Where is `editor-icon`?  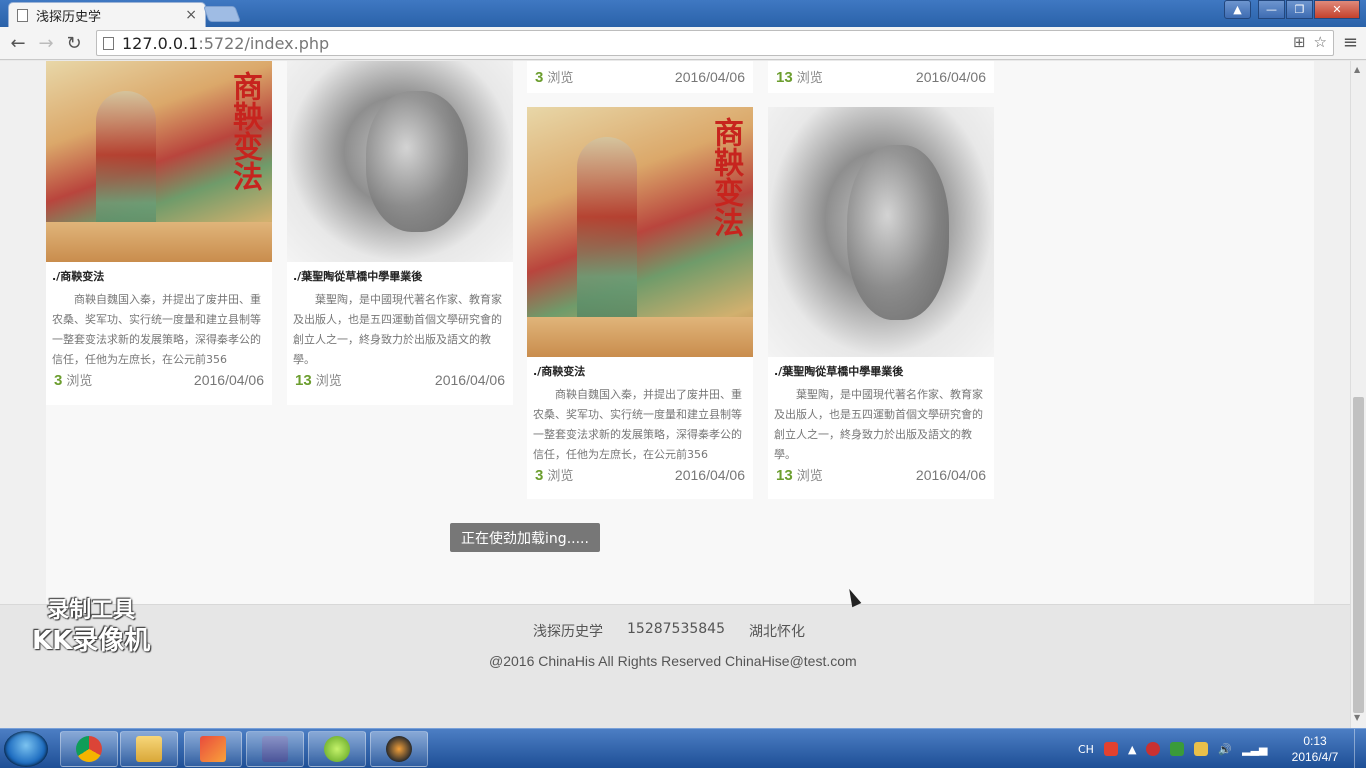
editor-icon is located at coordinates (213, 749).